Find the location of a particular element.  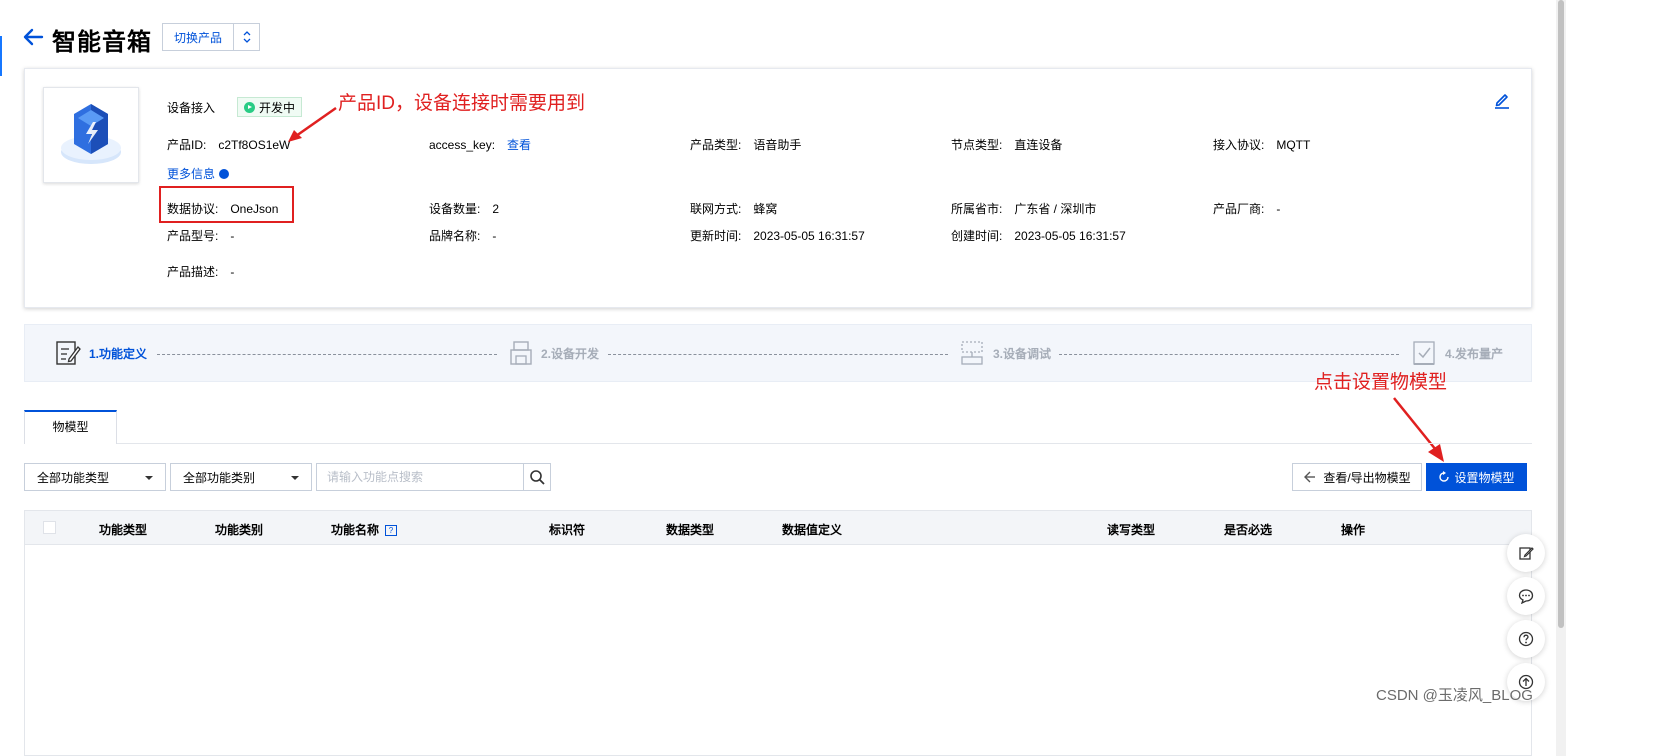

chat-icon is located at coordinates (1526, 596).